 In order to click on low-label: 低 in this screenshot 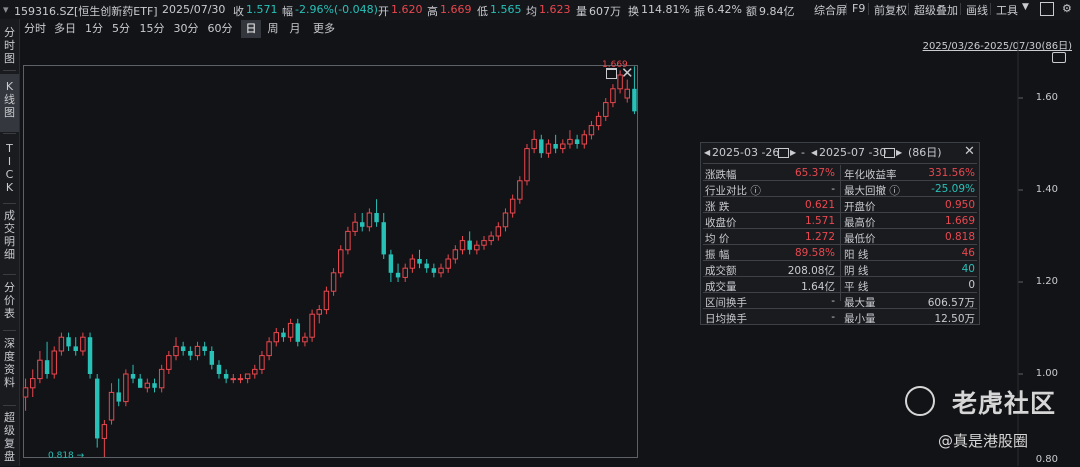, I will do `click(482, 11)`.